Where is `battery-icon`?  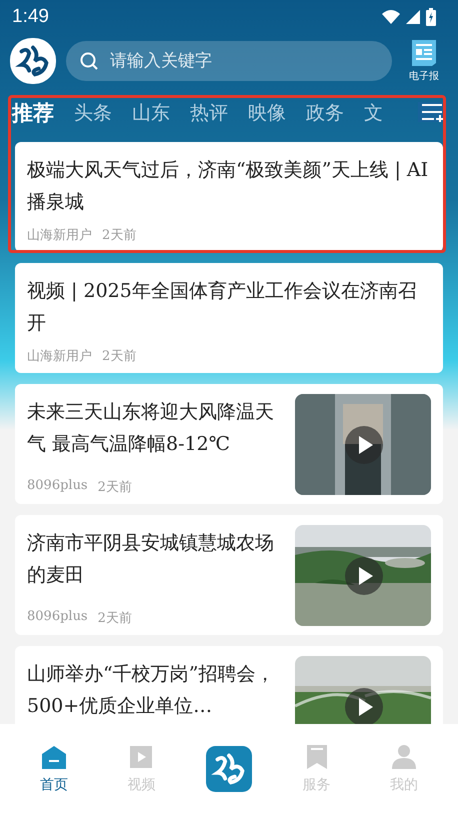
battery-icon is located at coordinates (431, 17).